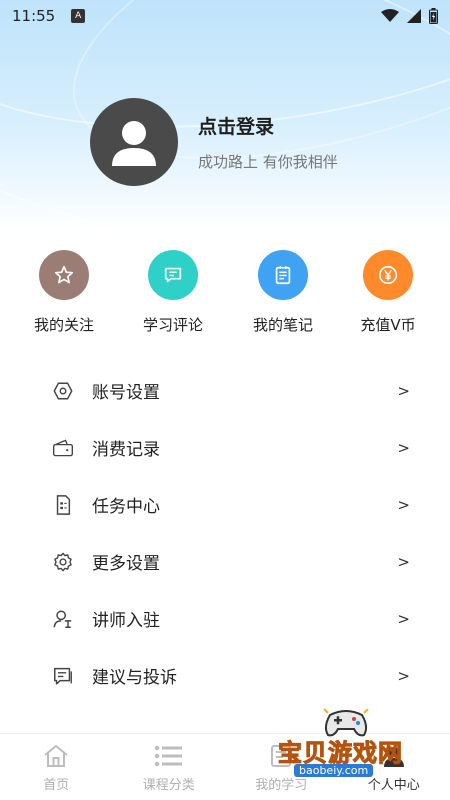  What do you see at coordinates (63, 619) in the screenshot?
I see `teacher-icon` at bounding box center [63, 619].